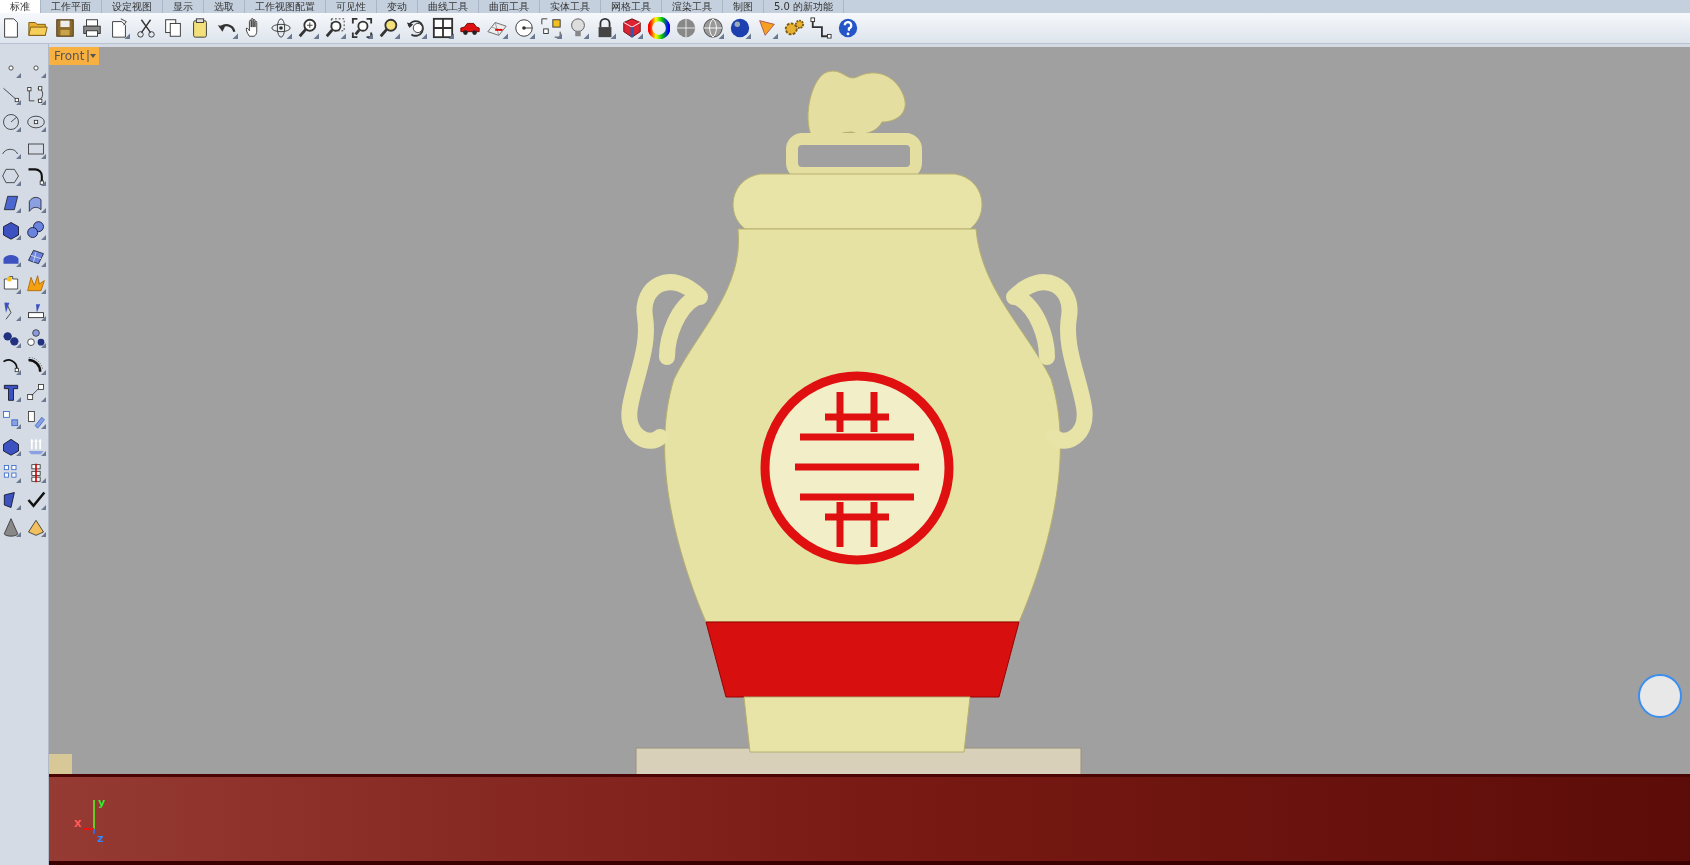  What do you see at coordinates (69, 56) in the screenshot?
I see `viewport-title: Front` at bounding box center [69, 56].